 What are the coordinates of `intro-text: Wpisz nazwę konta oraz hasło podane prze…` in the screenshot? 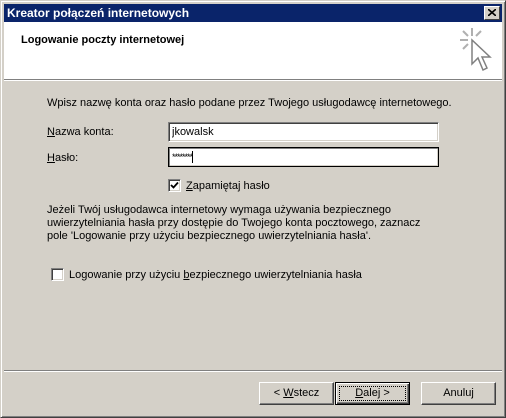 It's located at (249, 103).